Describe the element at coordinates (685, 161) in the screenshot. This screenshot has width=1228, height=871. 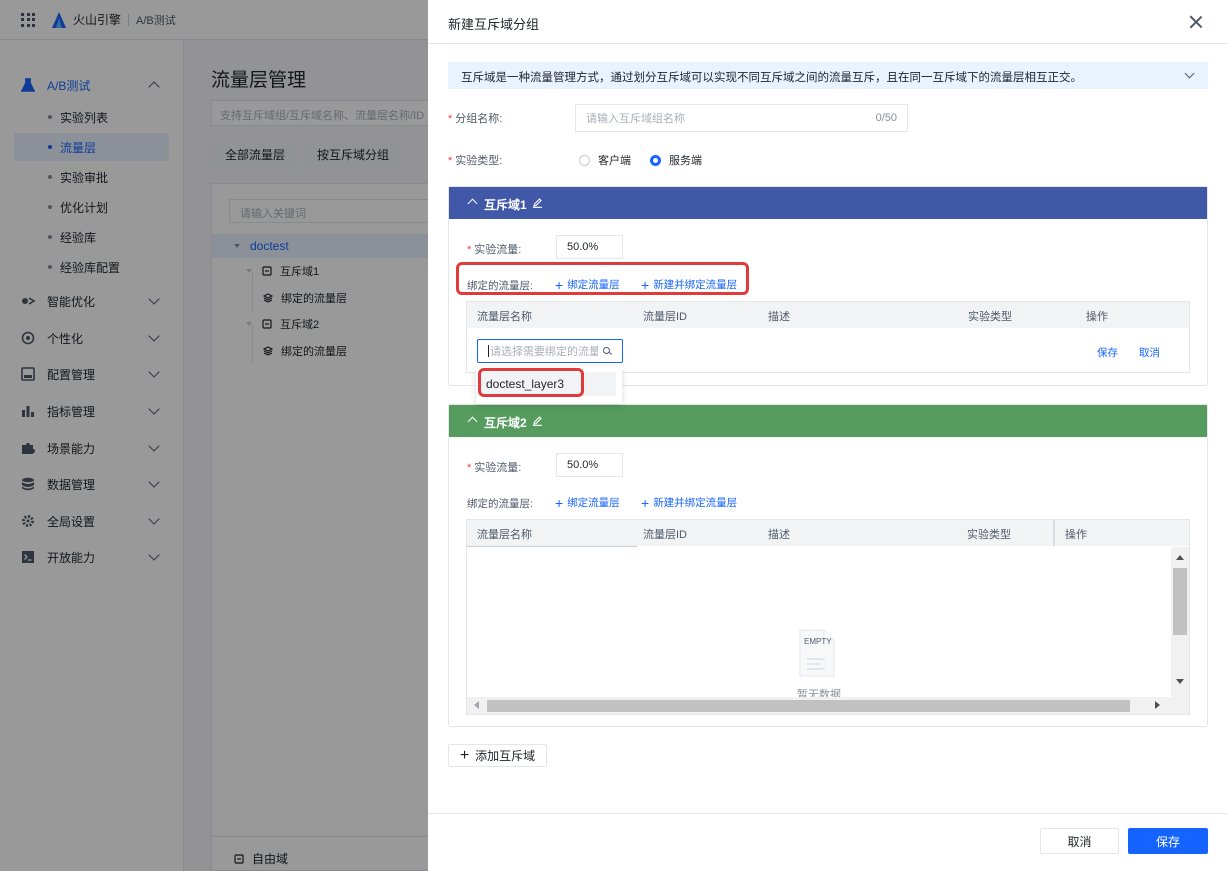
I see `radio-label: 服务端` at that location.